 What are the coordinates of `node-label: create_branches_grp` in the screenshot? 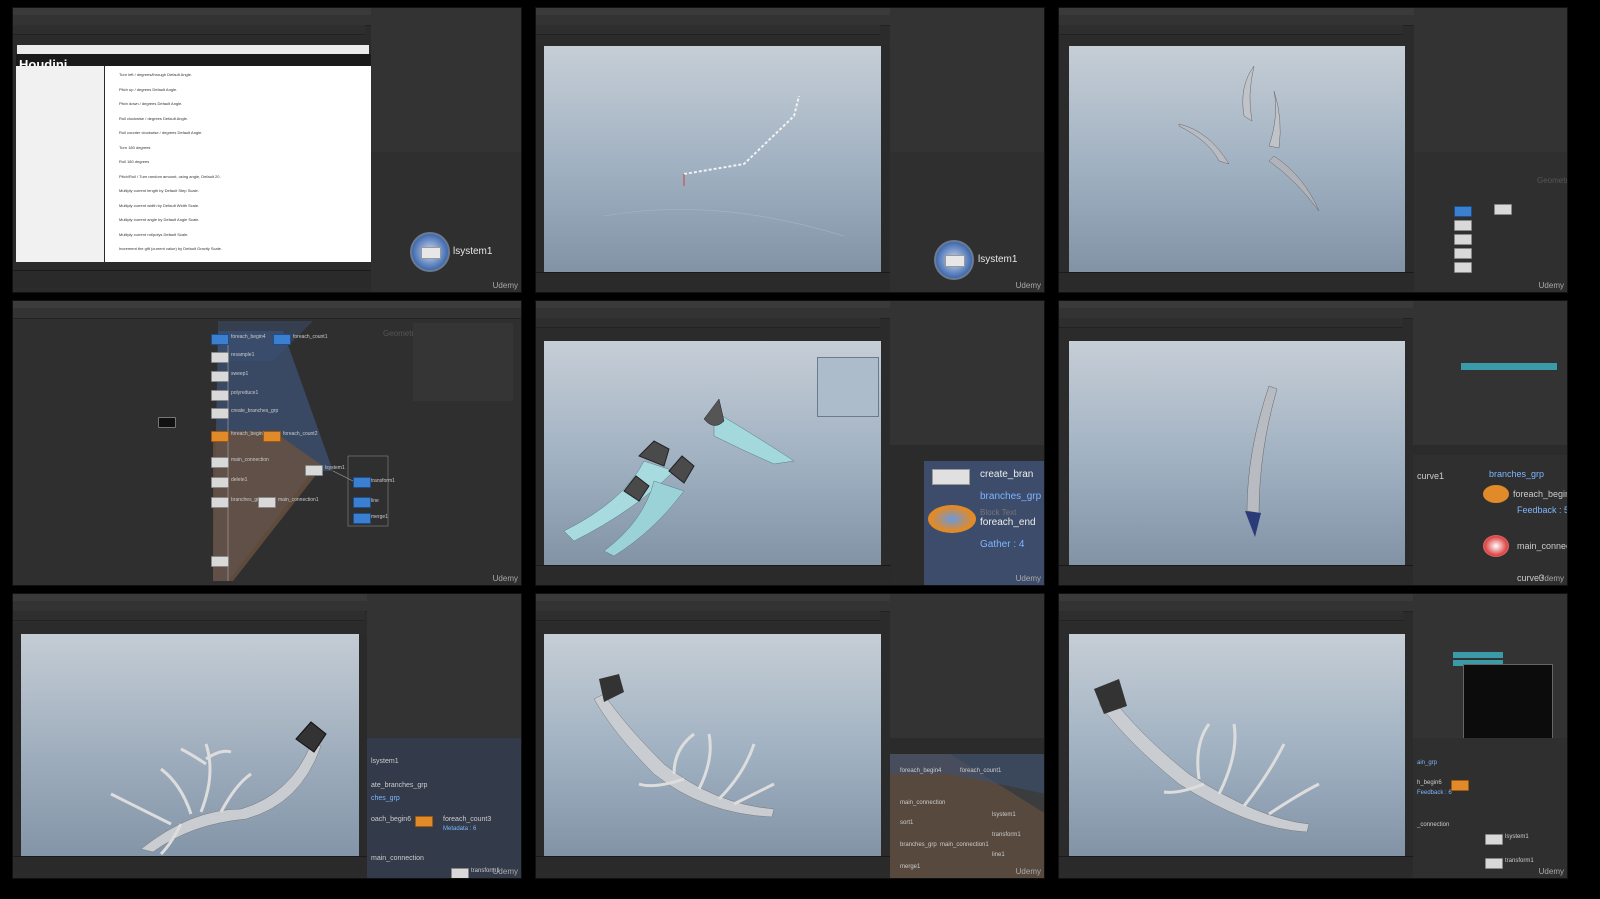 It's located at (255, 411).